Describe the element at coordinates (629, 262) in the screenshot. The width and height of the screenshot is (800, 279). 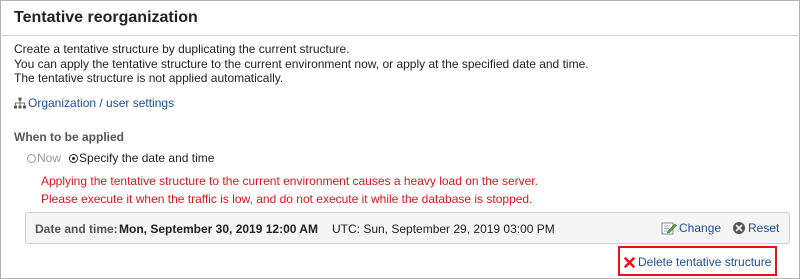
I see `delete-icon` at that location.